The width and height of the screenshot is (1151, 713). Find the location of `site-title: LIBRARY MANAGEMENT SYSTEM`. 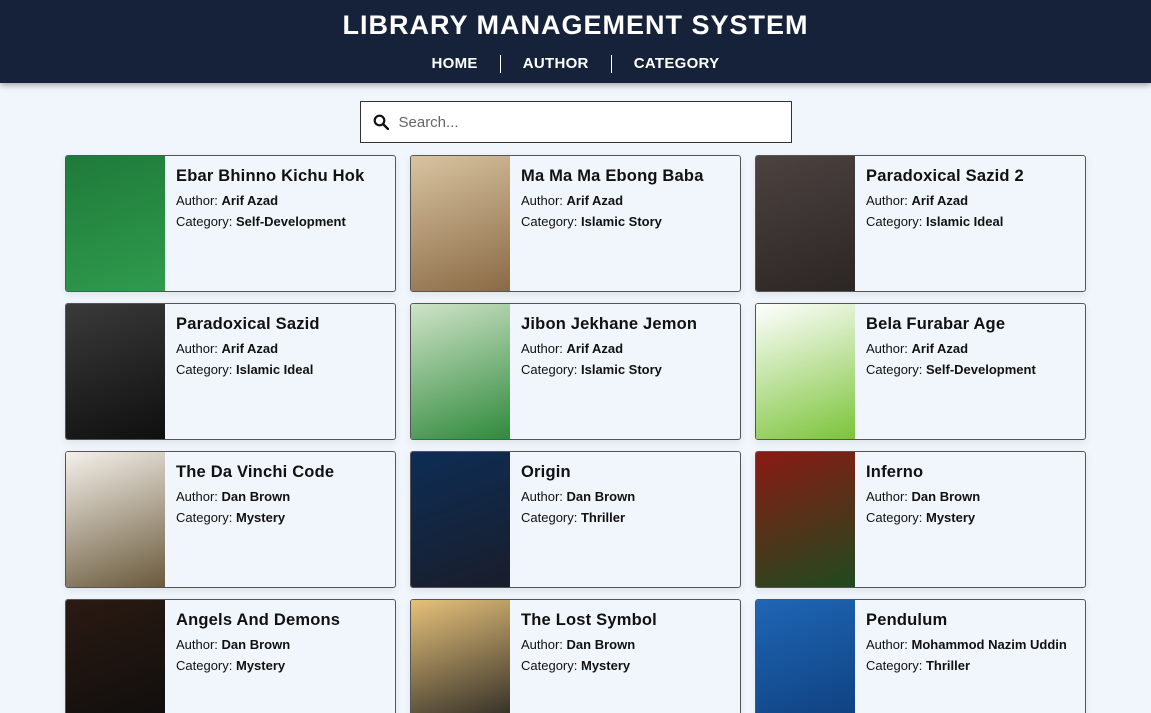

site-title: LIBRARY MANAGEMENT SYSTEM is located at coordinates (575, 25).